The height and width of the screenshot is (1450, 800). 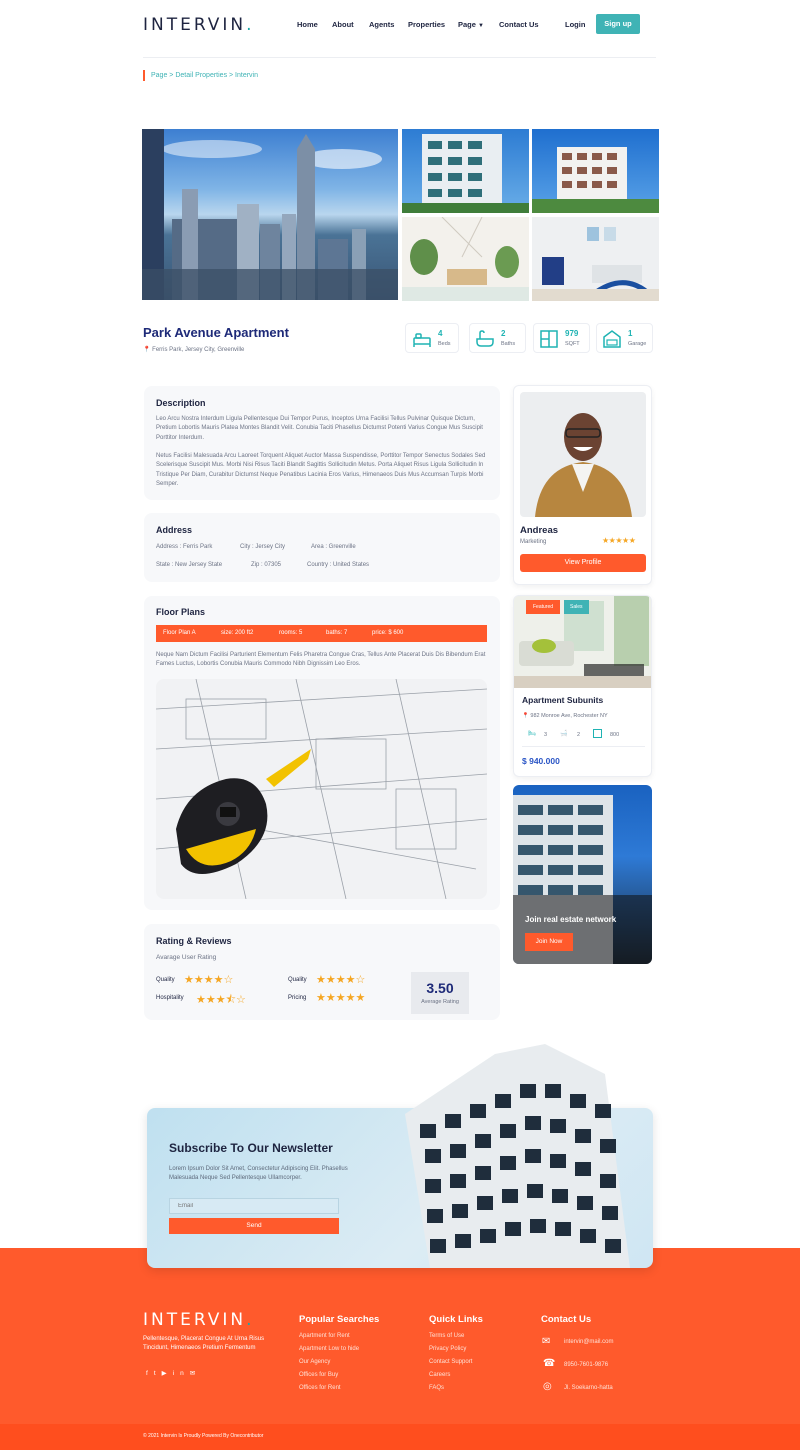 I want to click on footer-link: Careers, so click(x=439, y=1375).